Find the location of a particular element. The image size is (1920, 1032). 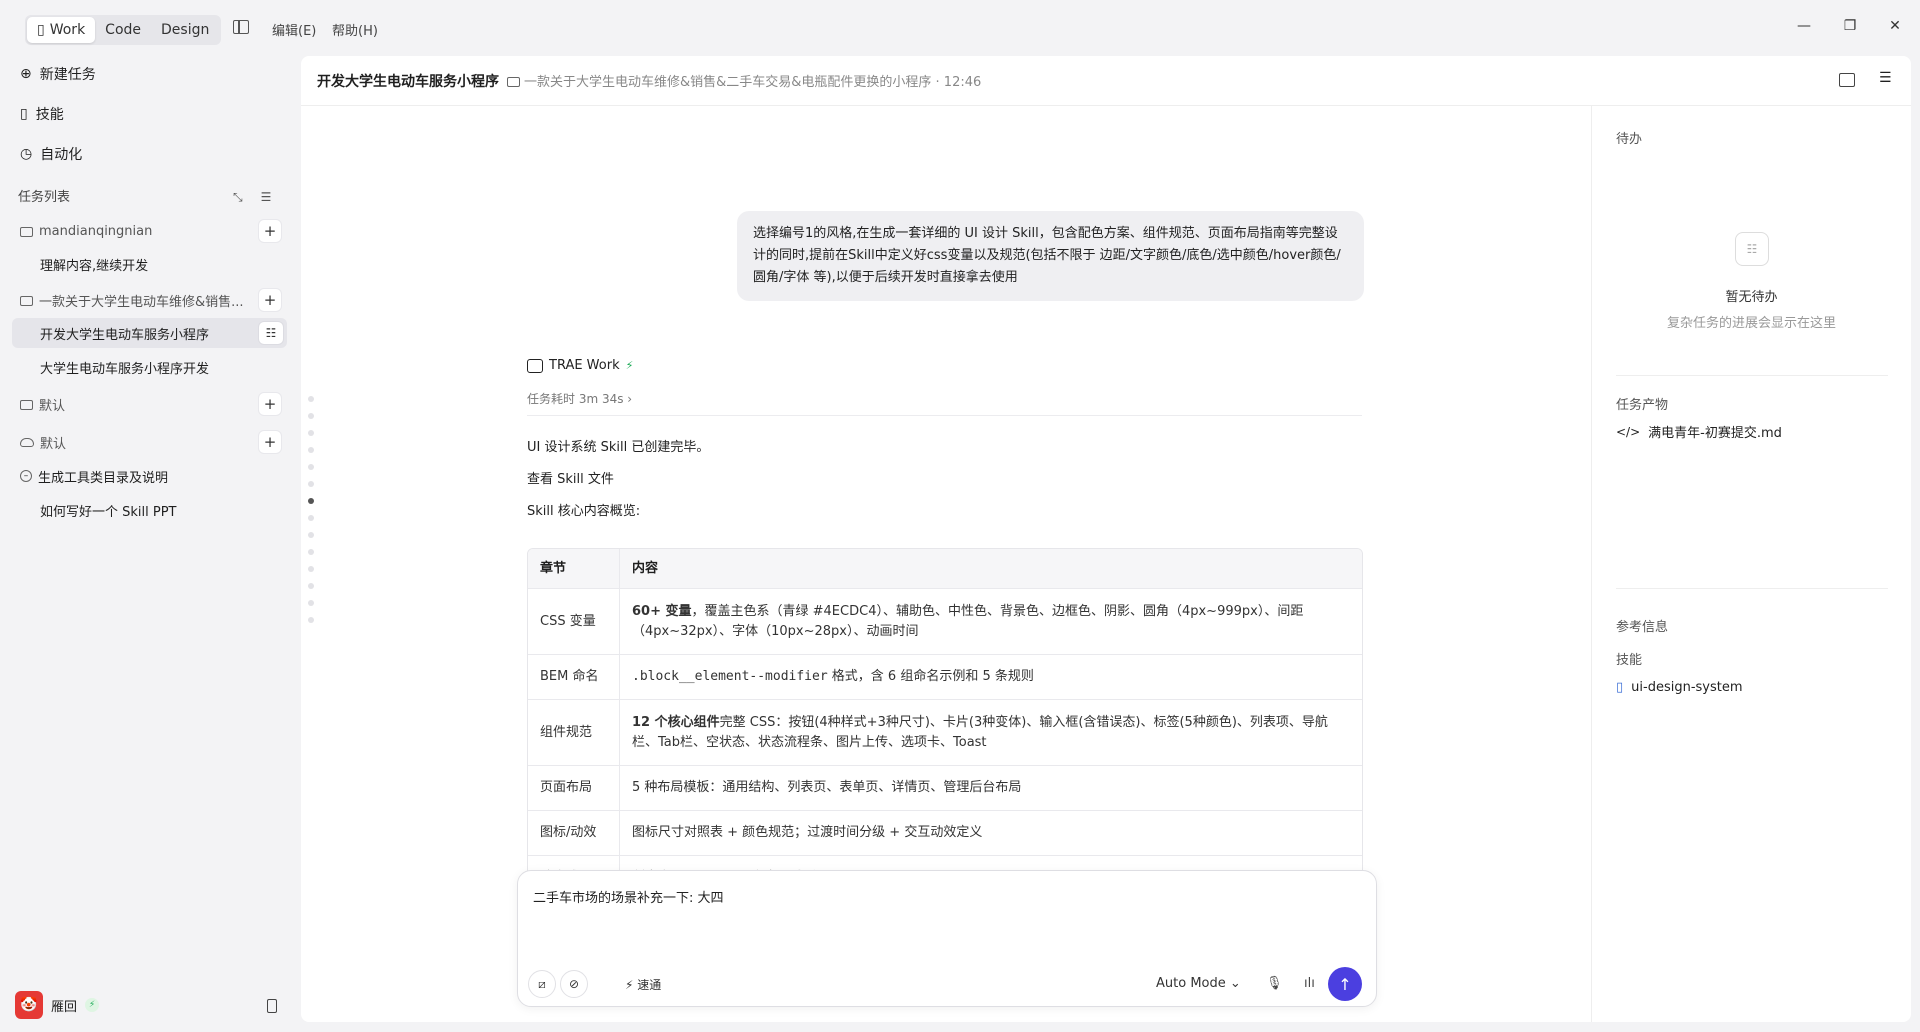

task-subtitle-text: 一款关于大学生电动车维修&销售&二手车交易&电瓶配件更换的小程序 · 12:46 is located at coordinates (753, 82).